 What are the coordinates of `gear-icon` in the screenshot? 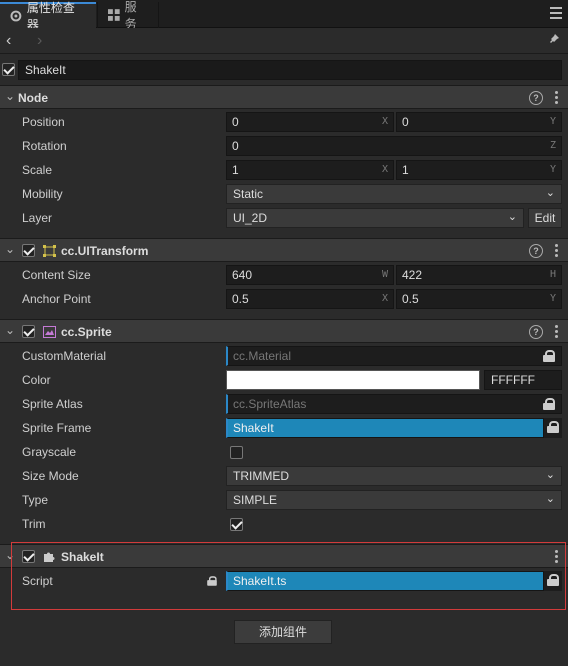 It's located at (16, 16).